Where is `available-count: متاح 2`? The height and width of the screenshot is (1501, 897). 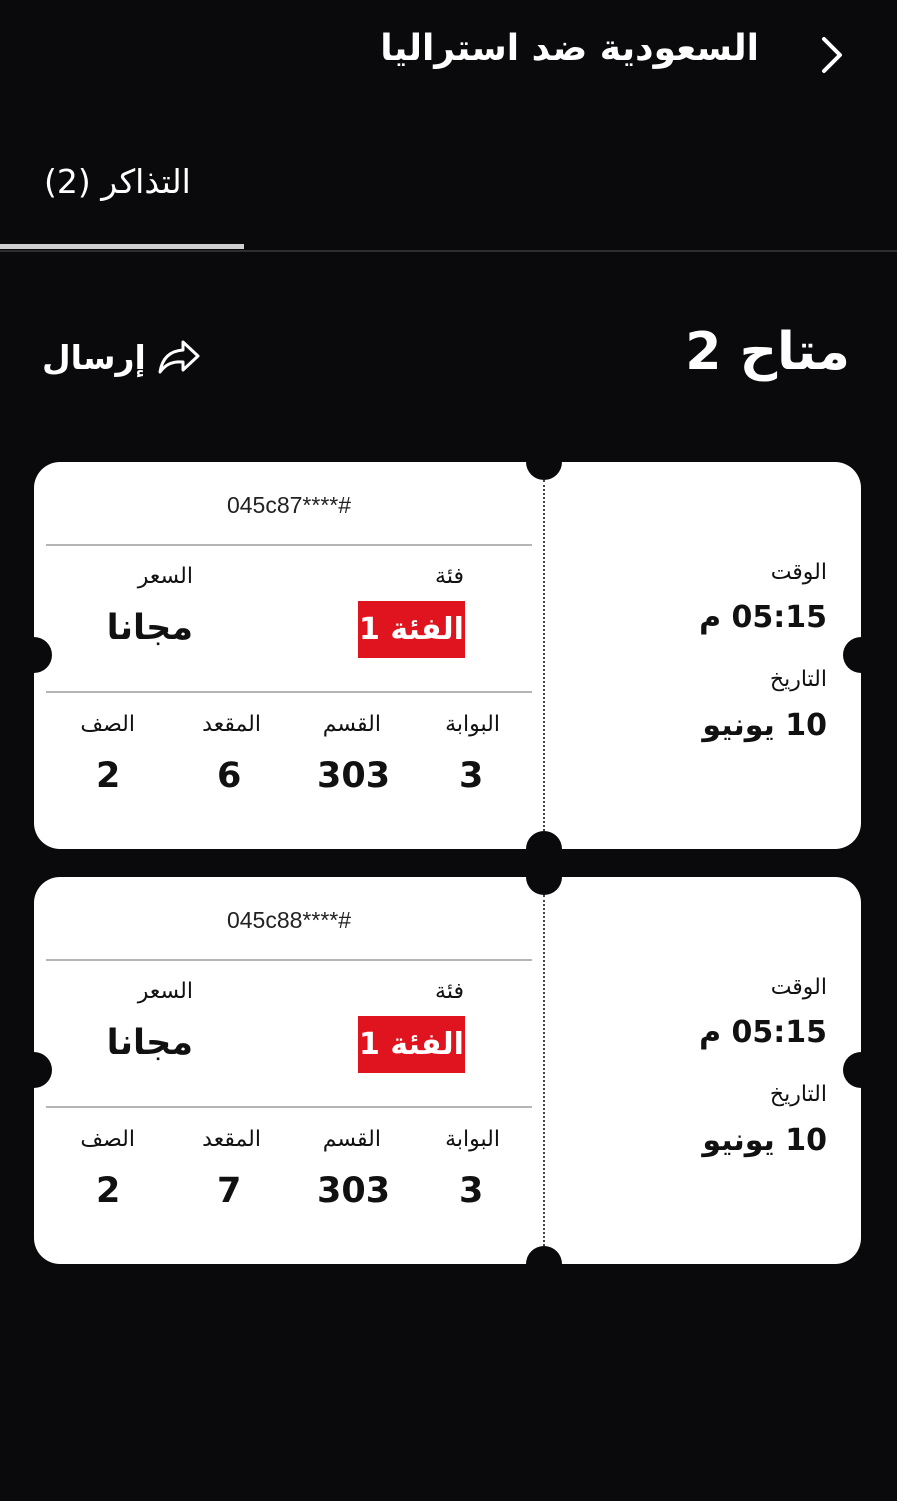 available-count: متاح 2 is located at coordinates (767, 352).